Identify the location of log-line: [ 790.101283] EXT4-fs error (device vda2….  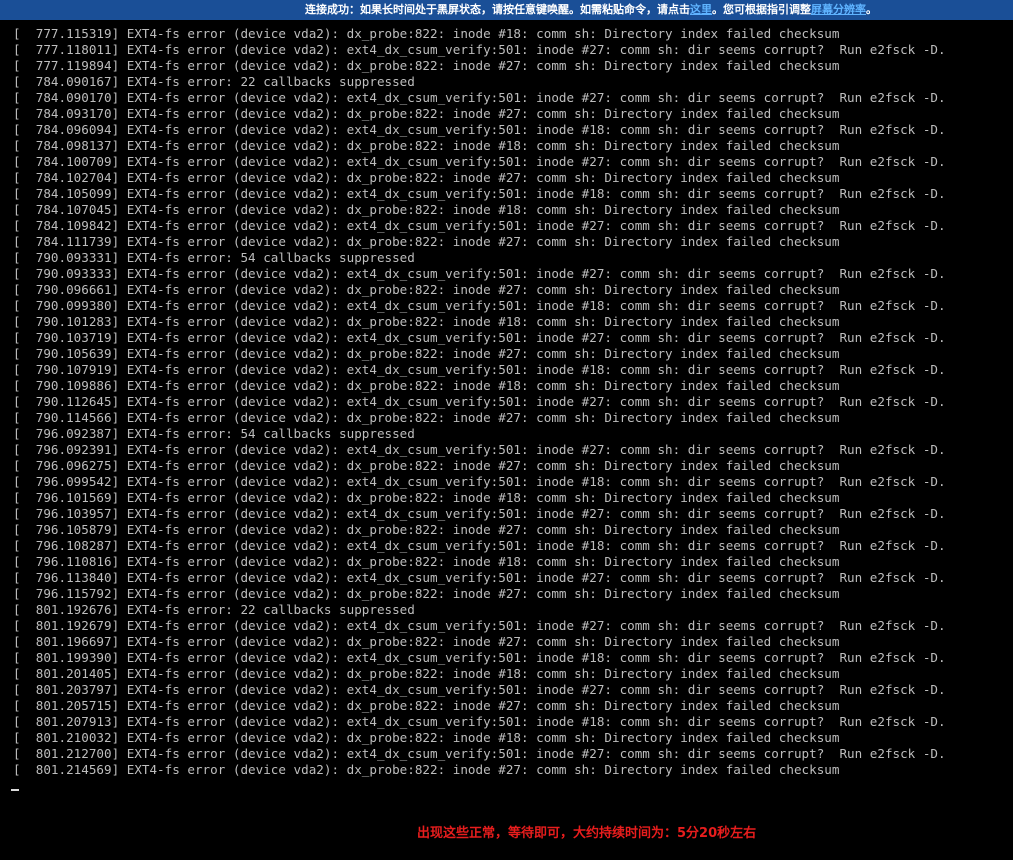
(426, 321).